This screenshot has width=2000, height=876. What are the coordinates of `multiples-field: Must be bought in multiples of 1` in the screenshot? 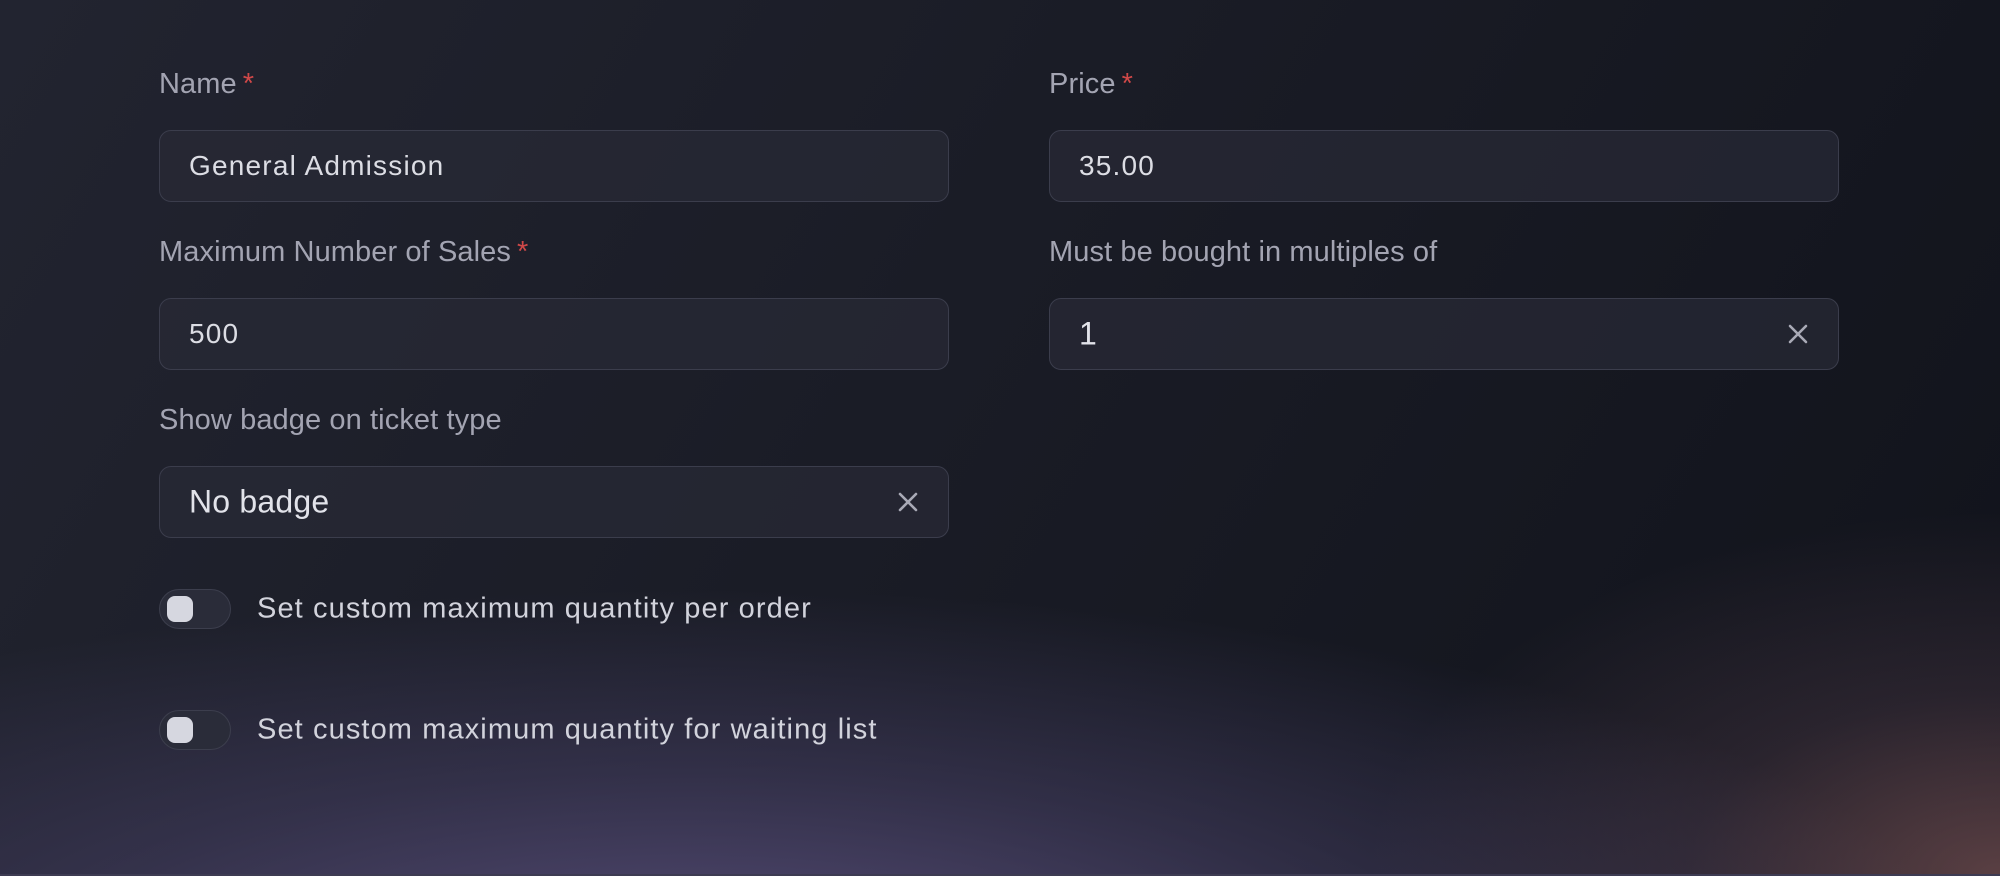 It's located at (1444, 304).